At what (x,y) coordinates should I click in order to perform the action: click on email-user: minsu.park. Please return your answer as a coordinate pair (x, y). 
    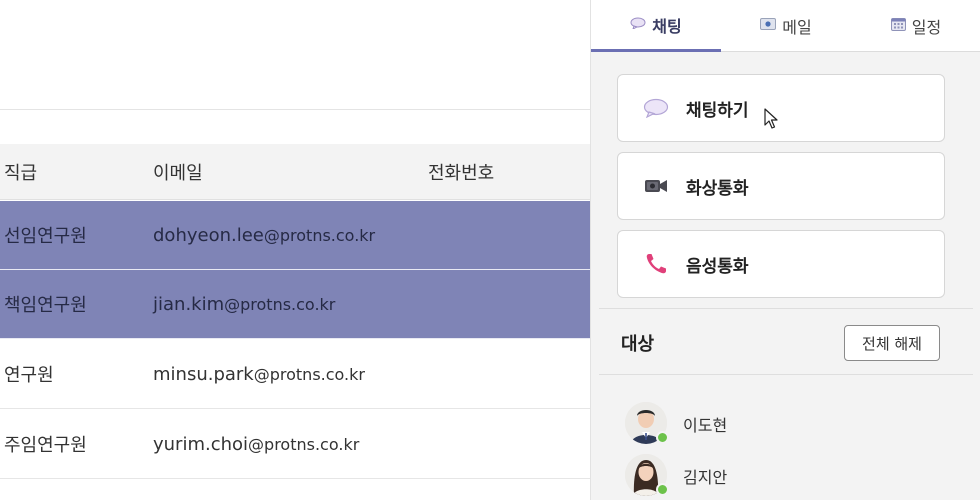
    Looking at the image, I should click on (203, 374).